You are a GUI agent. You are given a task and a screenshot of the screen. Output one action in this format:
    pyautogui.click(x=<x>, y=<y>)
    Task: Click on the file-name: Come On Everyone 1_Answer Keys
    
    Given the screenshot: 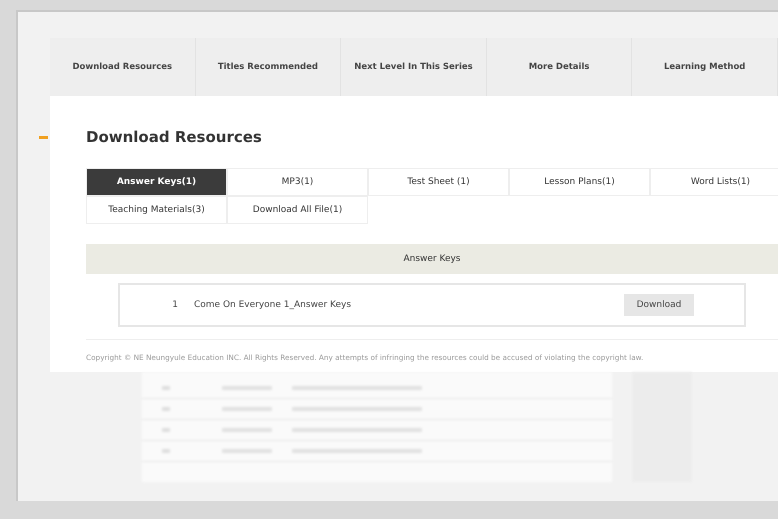 What is the action you would take?
    pyautogui.click(x=273, y=305)
    